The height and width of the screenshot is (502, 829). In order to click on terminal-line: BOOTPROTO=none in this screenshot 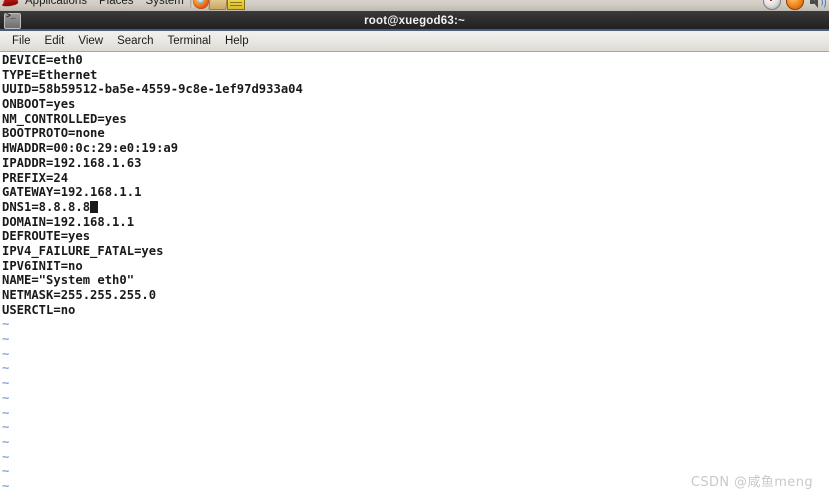, I will do `click(53, 133)`.